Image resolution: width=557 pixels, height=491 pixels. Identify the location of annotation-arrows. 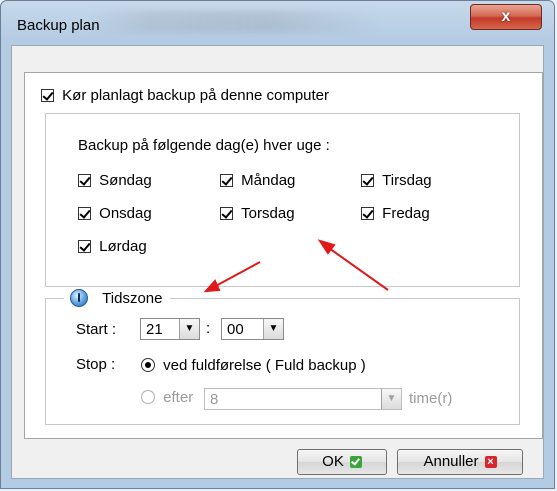
(296, 266).